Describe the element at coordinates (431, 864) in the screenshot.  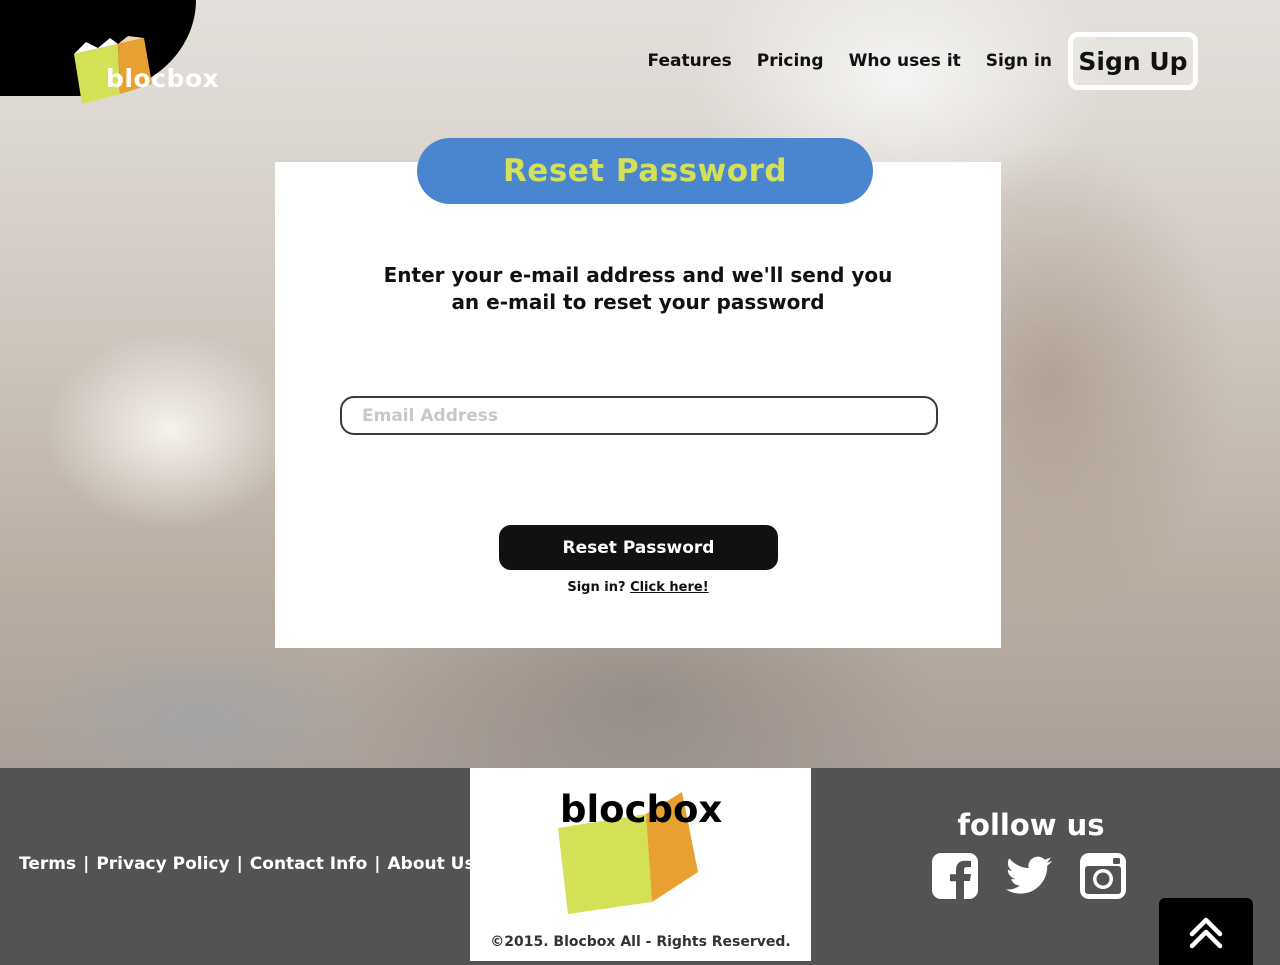
I see `footer-link-about-us: About Us` at that location.